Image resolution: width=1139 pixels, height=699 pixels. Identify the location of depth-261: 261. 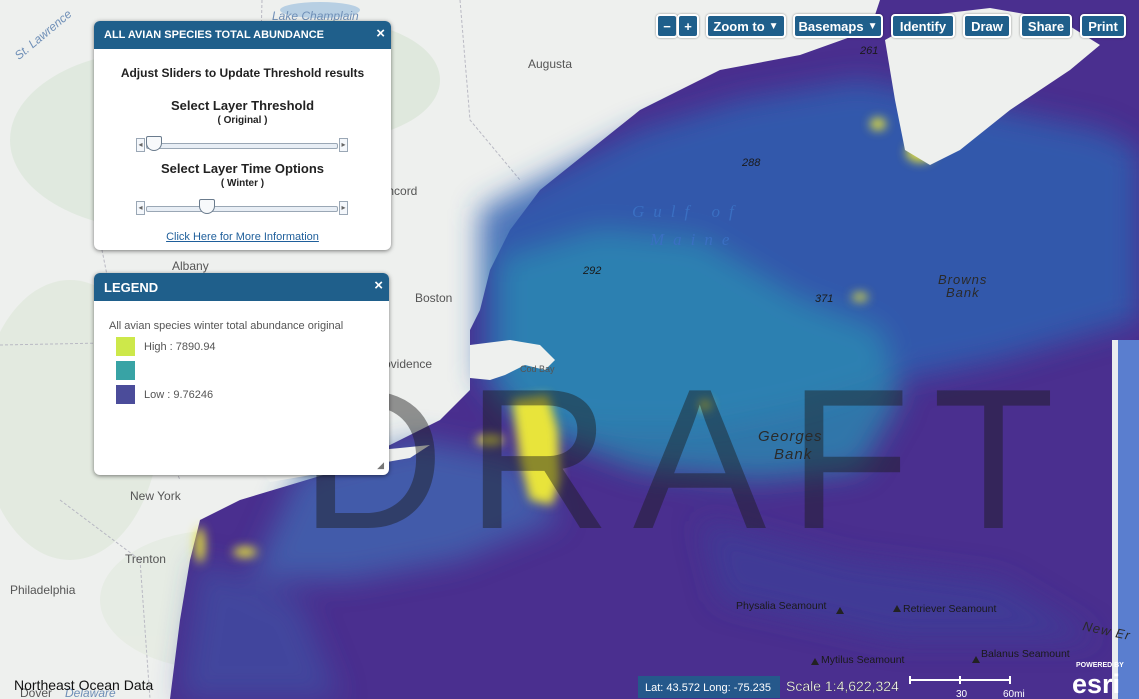
(868, 51).